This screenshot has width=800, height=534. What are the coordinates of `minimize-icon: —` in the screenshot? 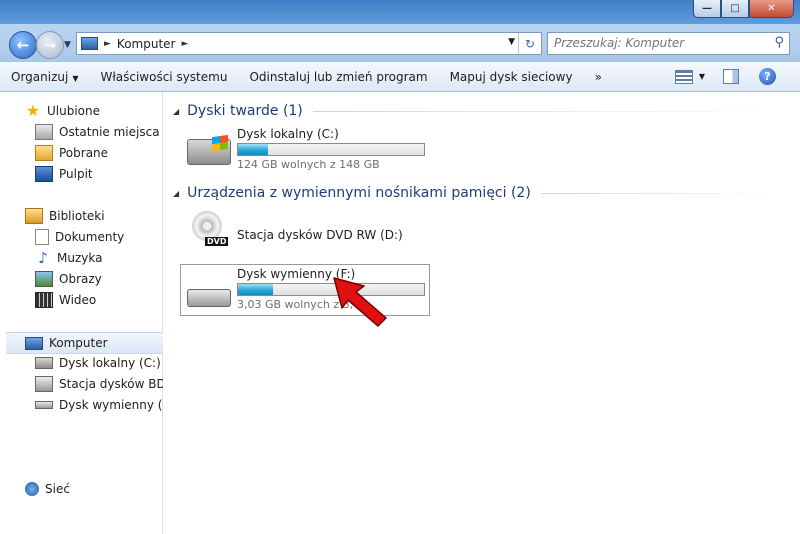 It's located at (707, 8).